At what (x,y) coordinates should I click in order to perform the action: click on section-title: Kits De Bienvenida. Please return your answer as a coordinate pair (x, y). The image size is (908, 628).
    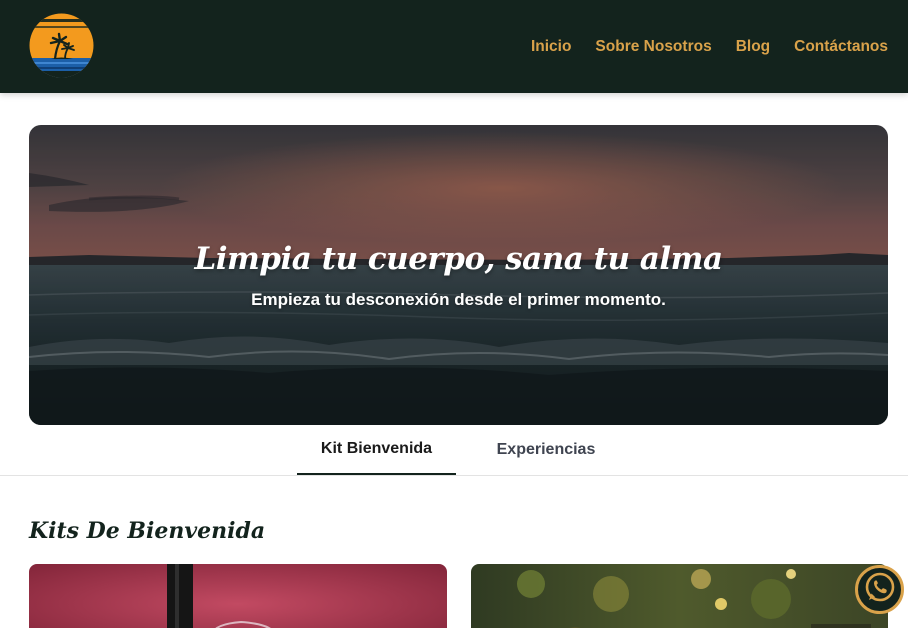
    Looking at the image, I should click on (147, 531).